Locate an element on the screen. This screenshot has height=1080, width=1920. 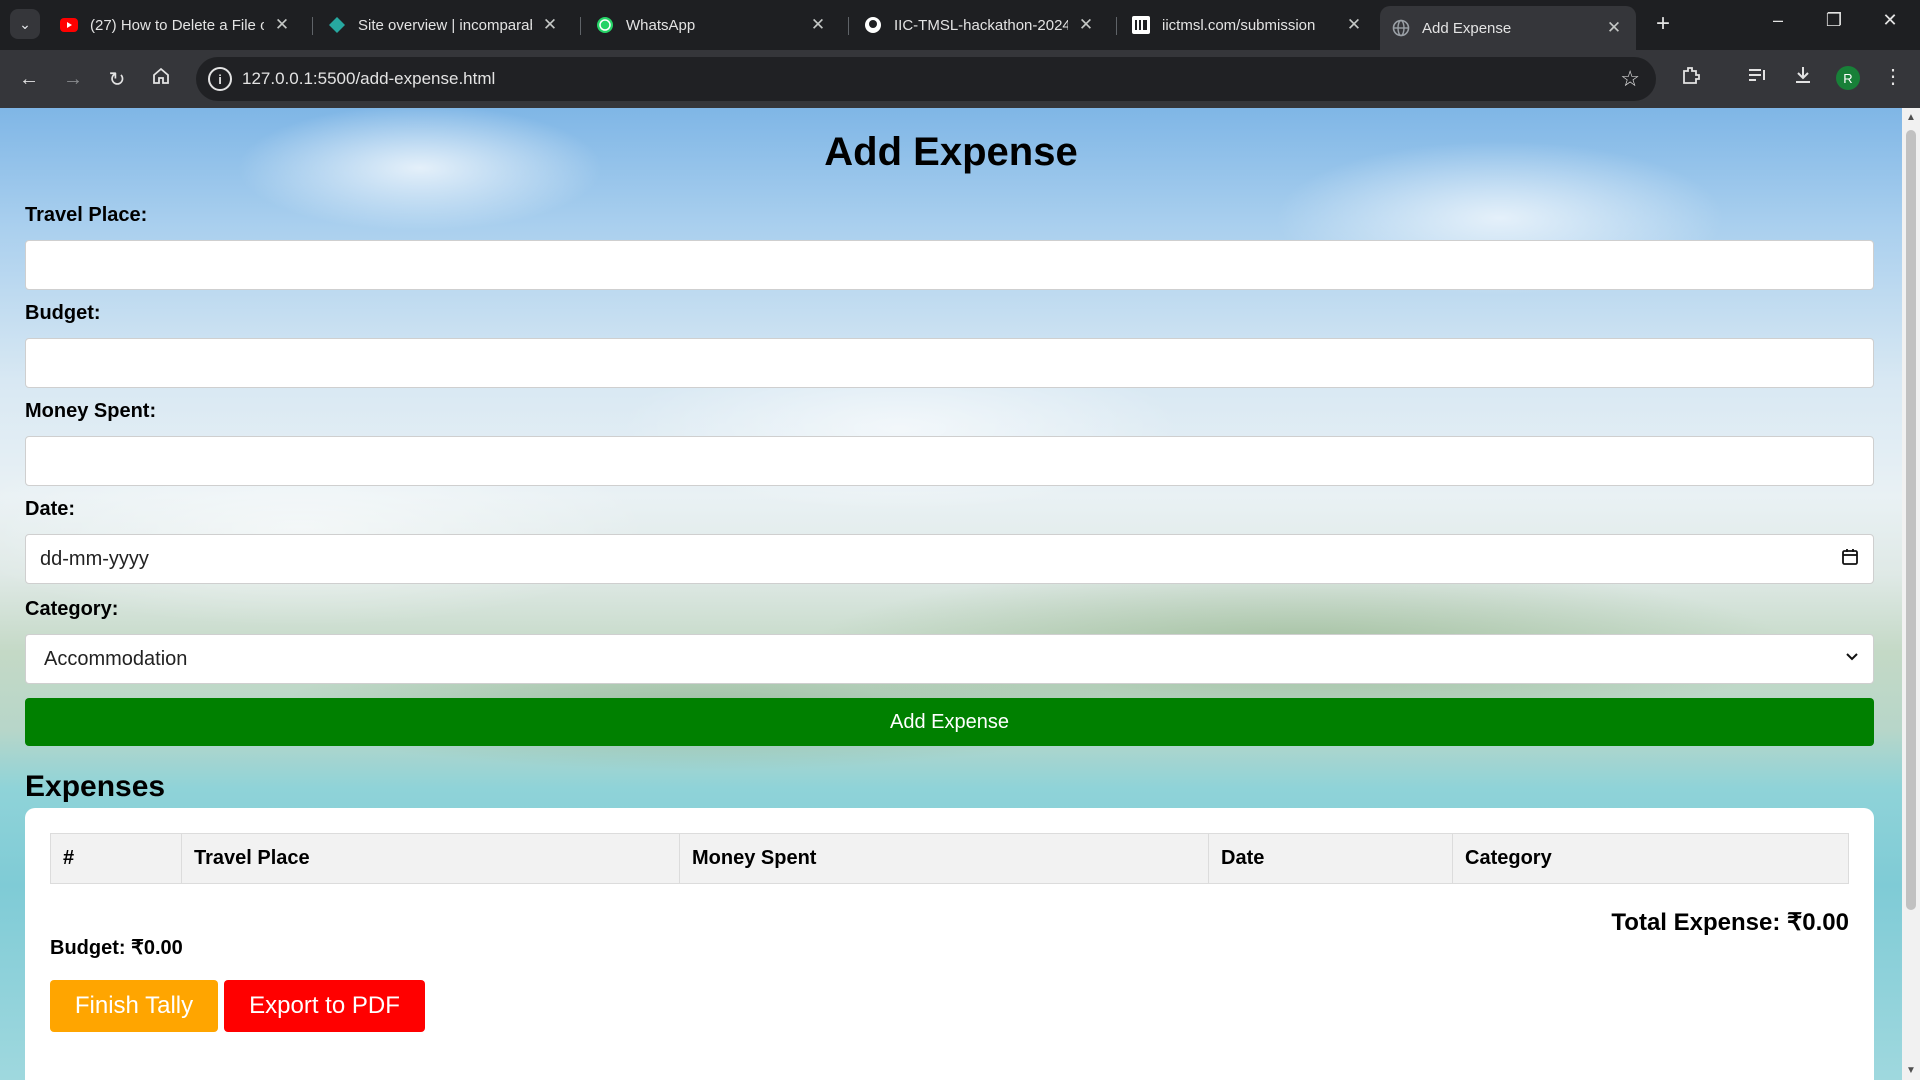
reload-button: ↻ is located at coordinates (117, 79).